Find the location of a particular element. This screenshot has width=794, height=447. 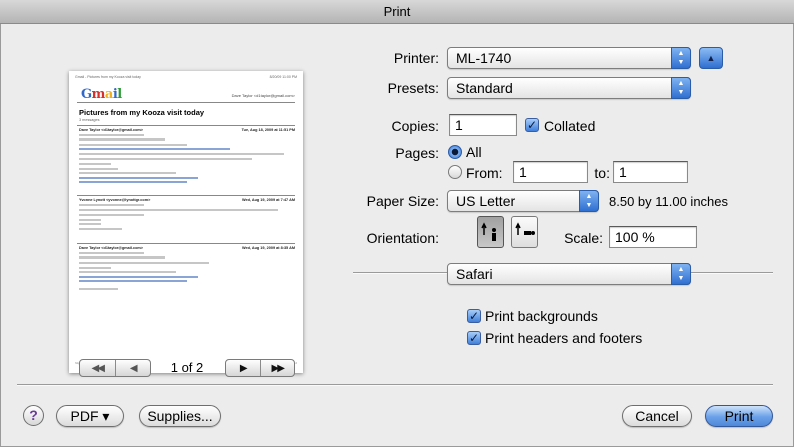

printer-label: Printer: is located at coordinates (416, 58).